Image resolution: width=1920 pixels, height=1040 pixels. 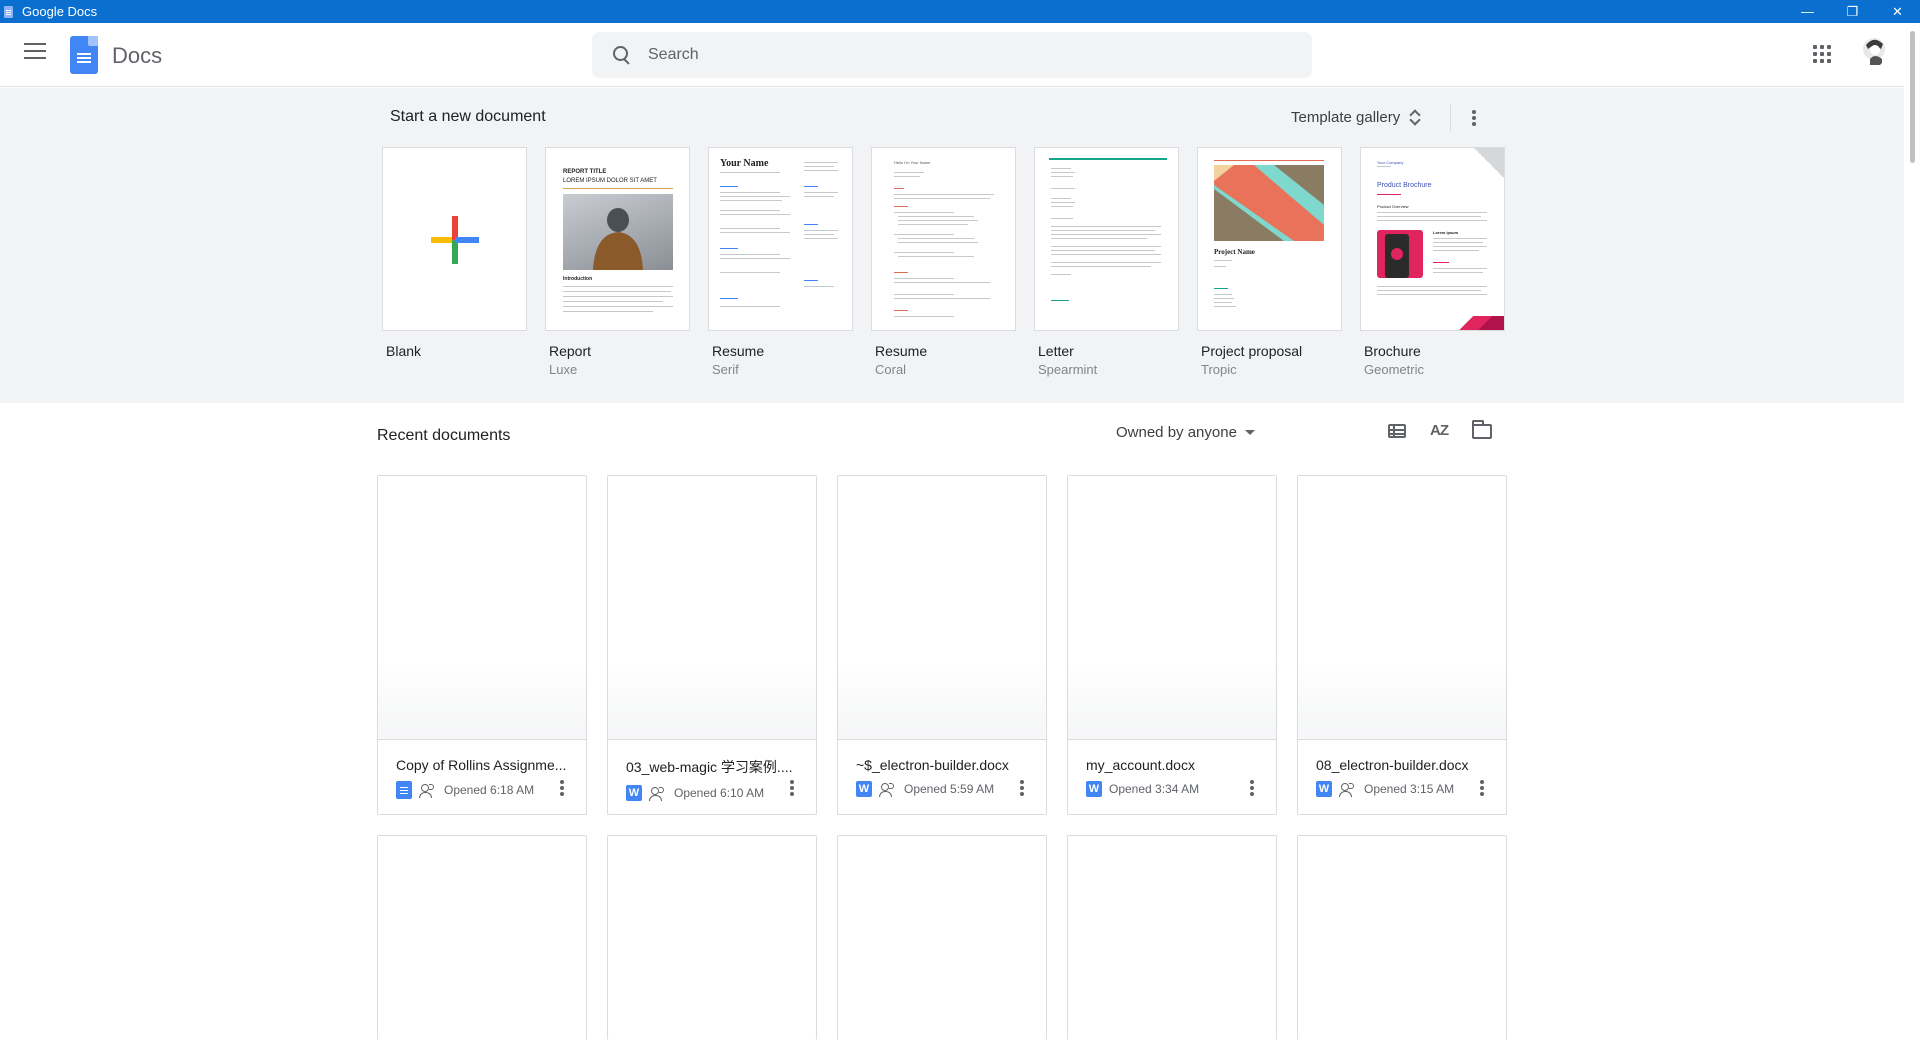 What do you see at coordinates (137, 56) in the screenshot?
I see `app-name: Docs` at bounding box center [137, 56].